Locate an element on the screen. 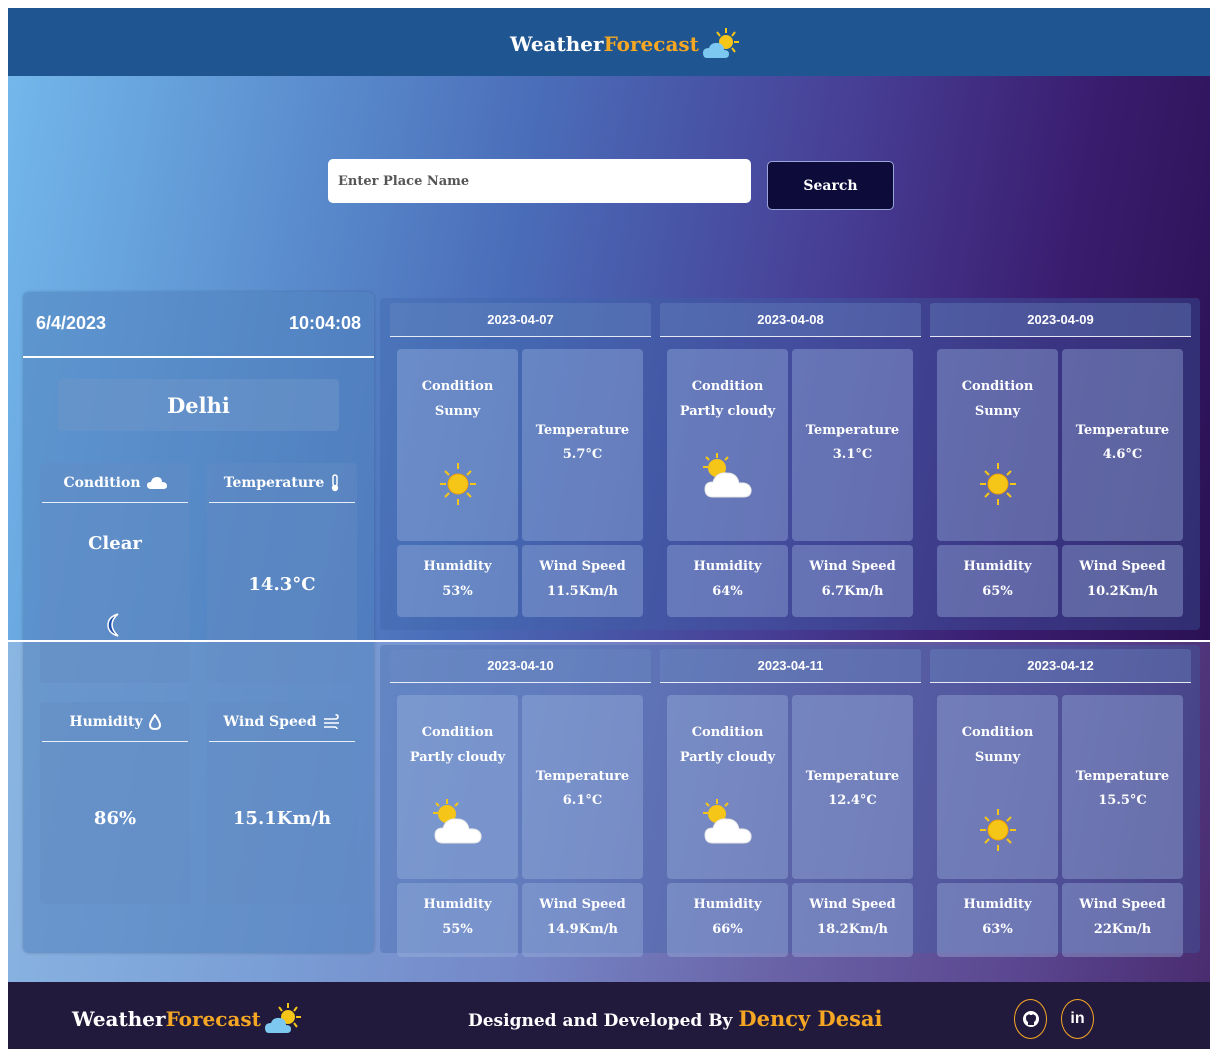 The image size is (1210, 1049). github-icon is located at coordinates (1030, 1019).